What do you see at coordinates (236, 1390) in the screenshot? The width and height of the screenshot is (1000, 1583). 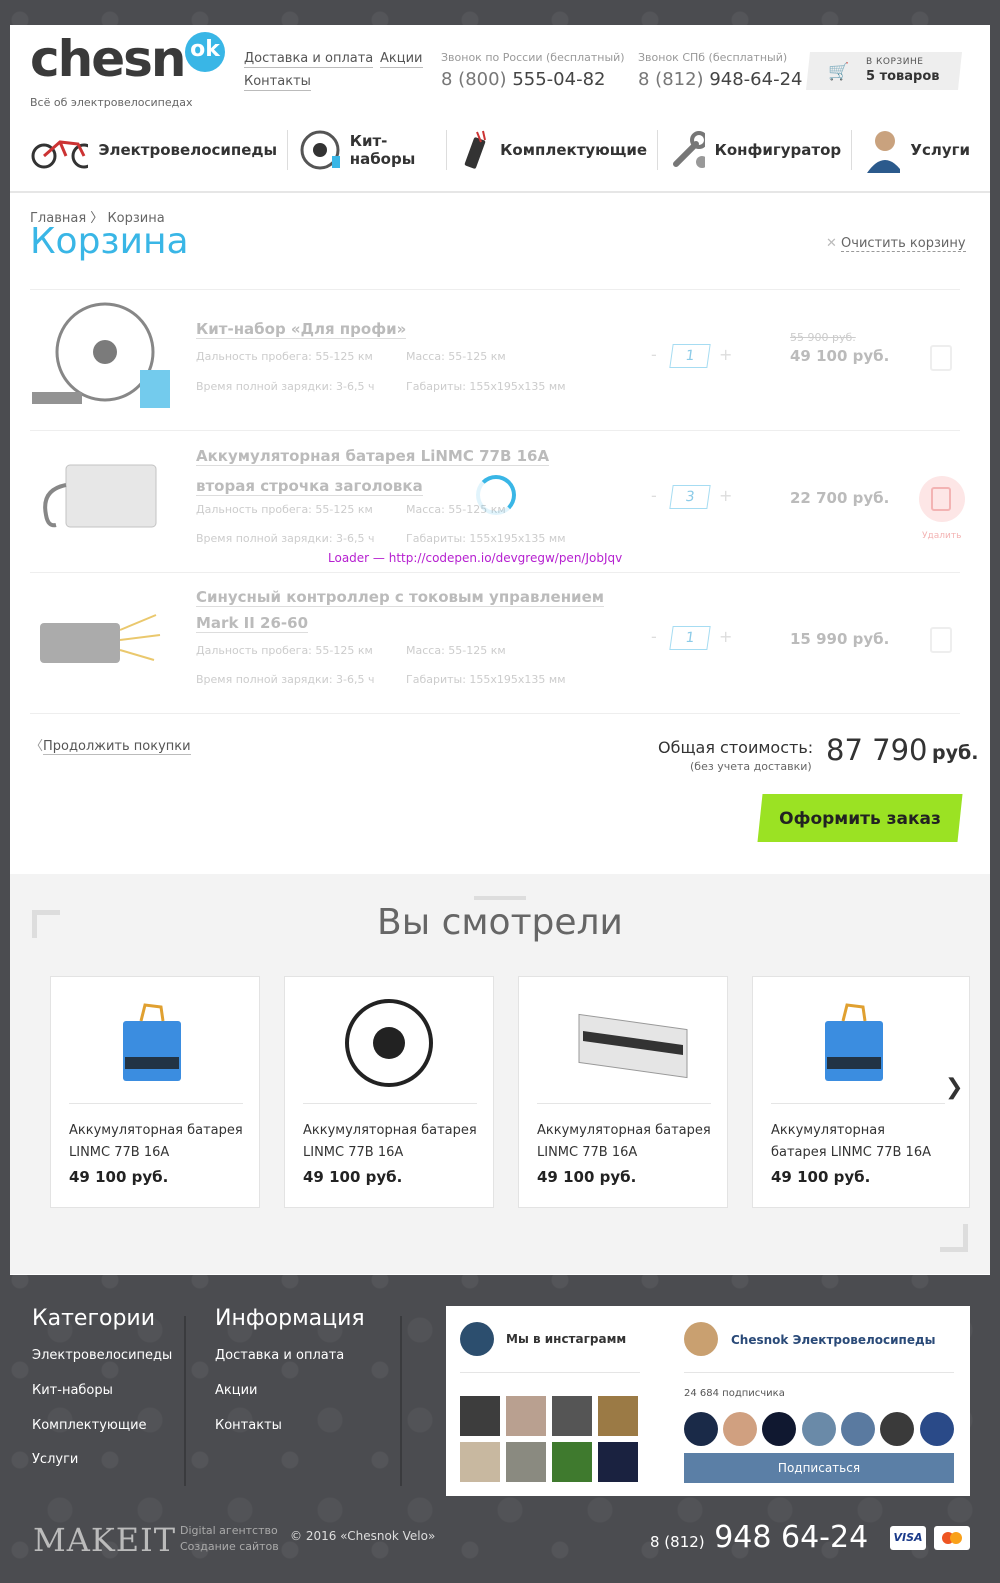 I see `footer-info-link: Акции` at bounding box center [236, 1390].